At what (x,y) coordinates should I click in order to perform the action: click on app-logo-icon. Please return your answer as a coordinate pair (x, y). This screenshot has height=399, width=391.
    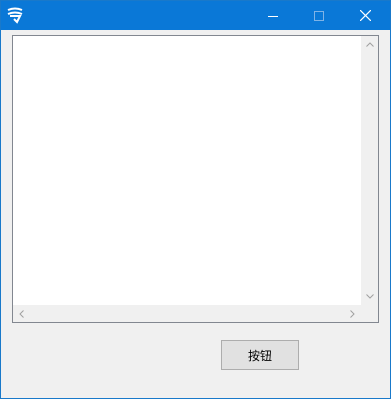
    Looking at the image, I should click on (15, 15).